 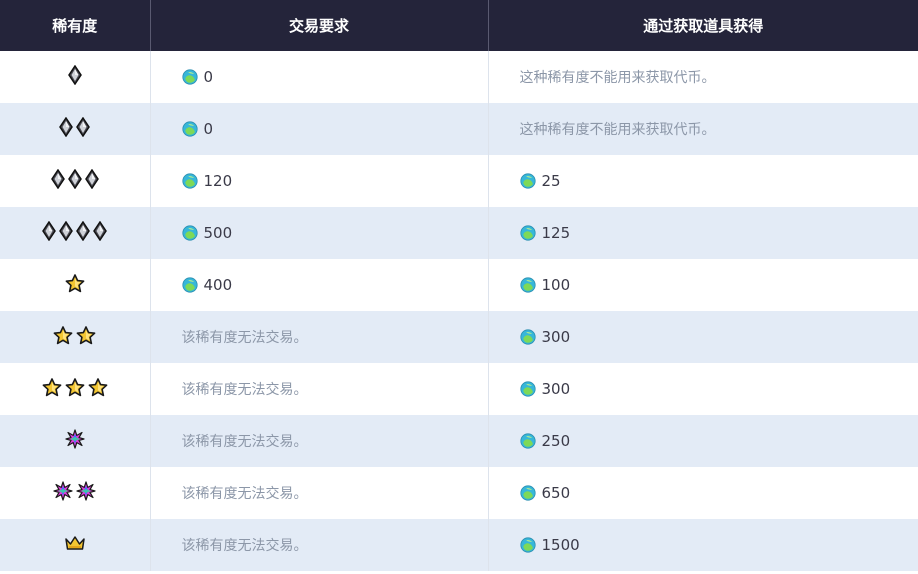 I want to click on obtain-cell: 300, so click(x=703, y=389).